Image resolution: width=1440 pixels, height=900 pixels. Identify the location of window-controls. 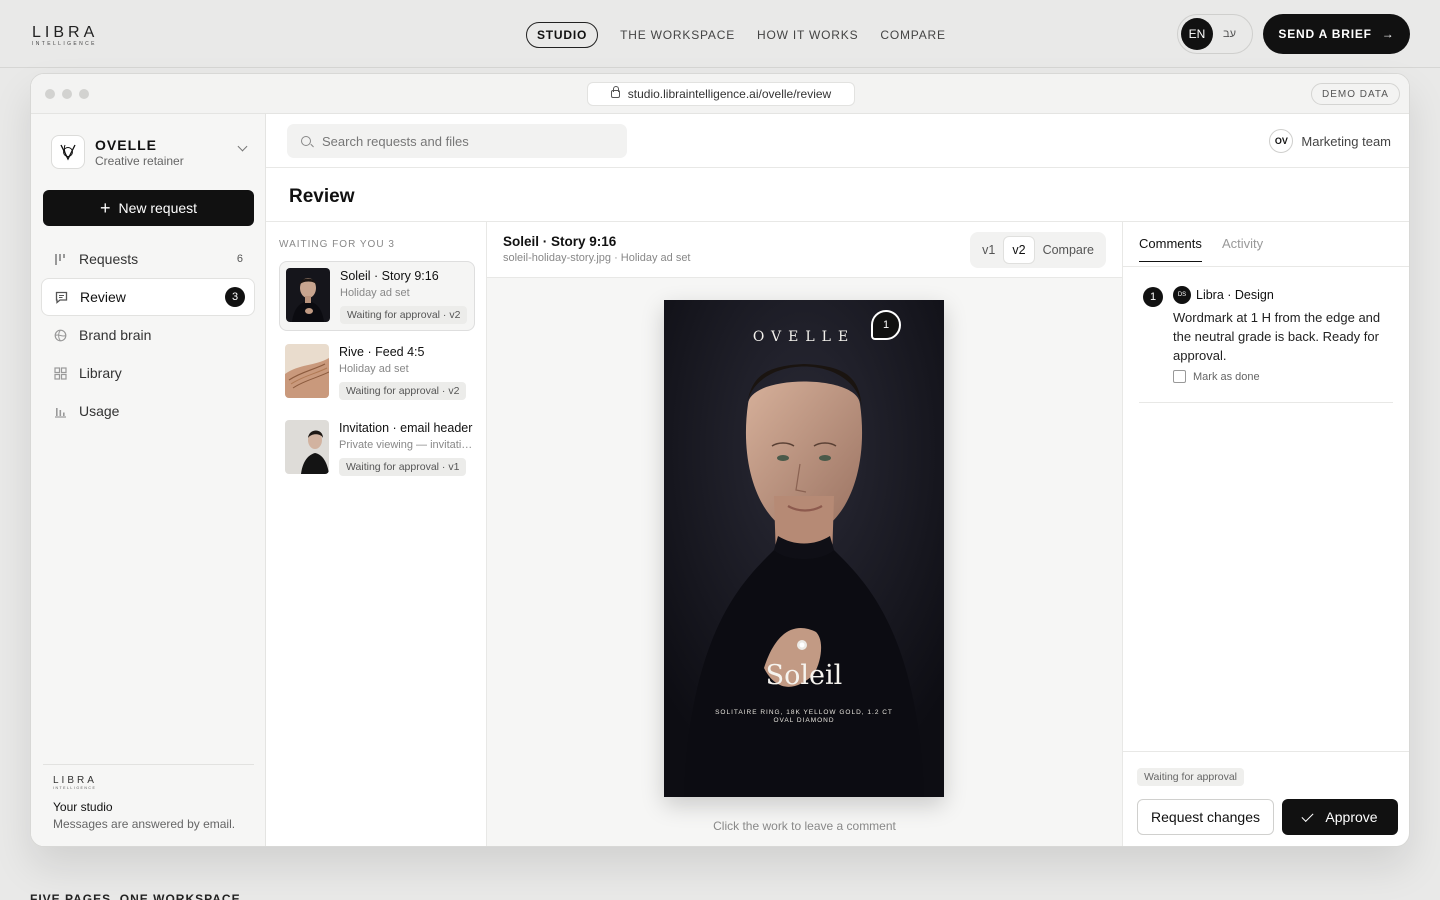
(67, 94).